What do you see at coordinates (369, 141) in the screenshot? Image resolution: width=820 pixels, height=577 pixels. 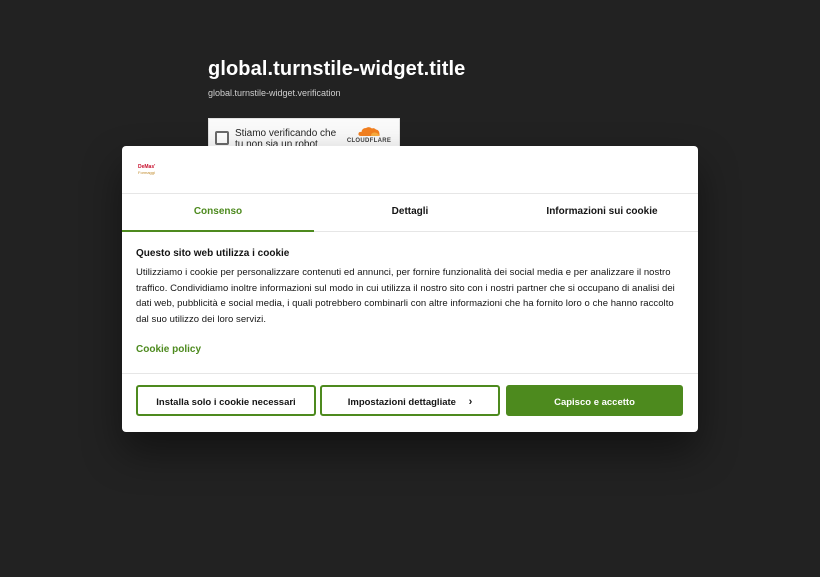 I see `cloudflare-label: CLOUDFLARE` at bounding box center [369, 141].